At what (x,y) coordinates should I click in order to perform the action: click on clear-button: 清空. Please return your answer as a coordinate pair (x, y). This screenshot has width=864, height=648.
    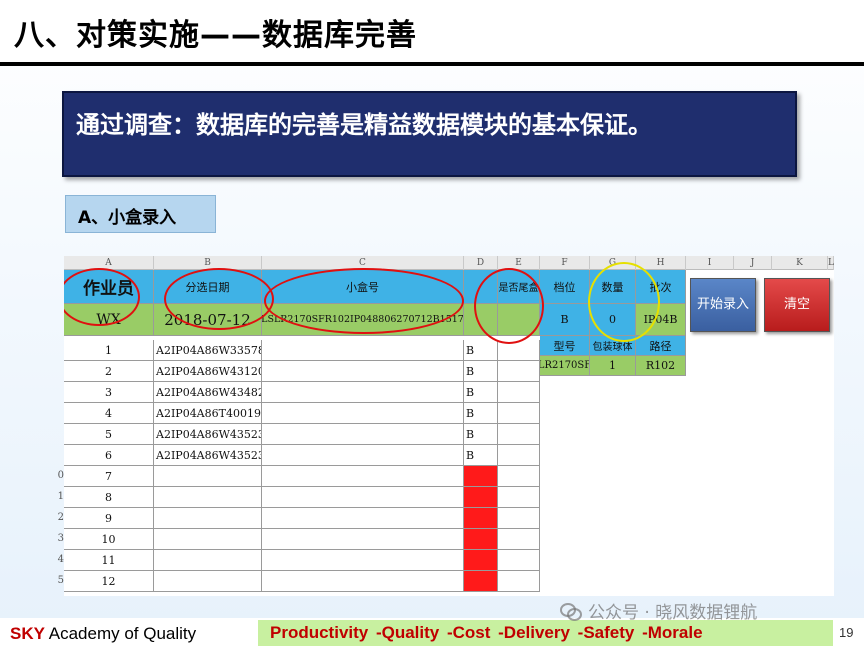
    Looking at the image, I should click on (797, 305).